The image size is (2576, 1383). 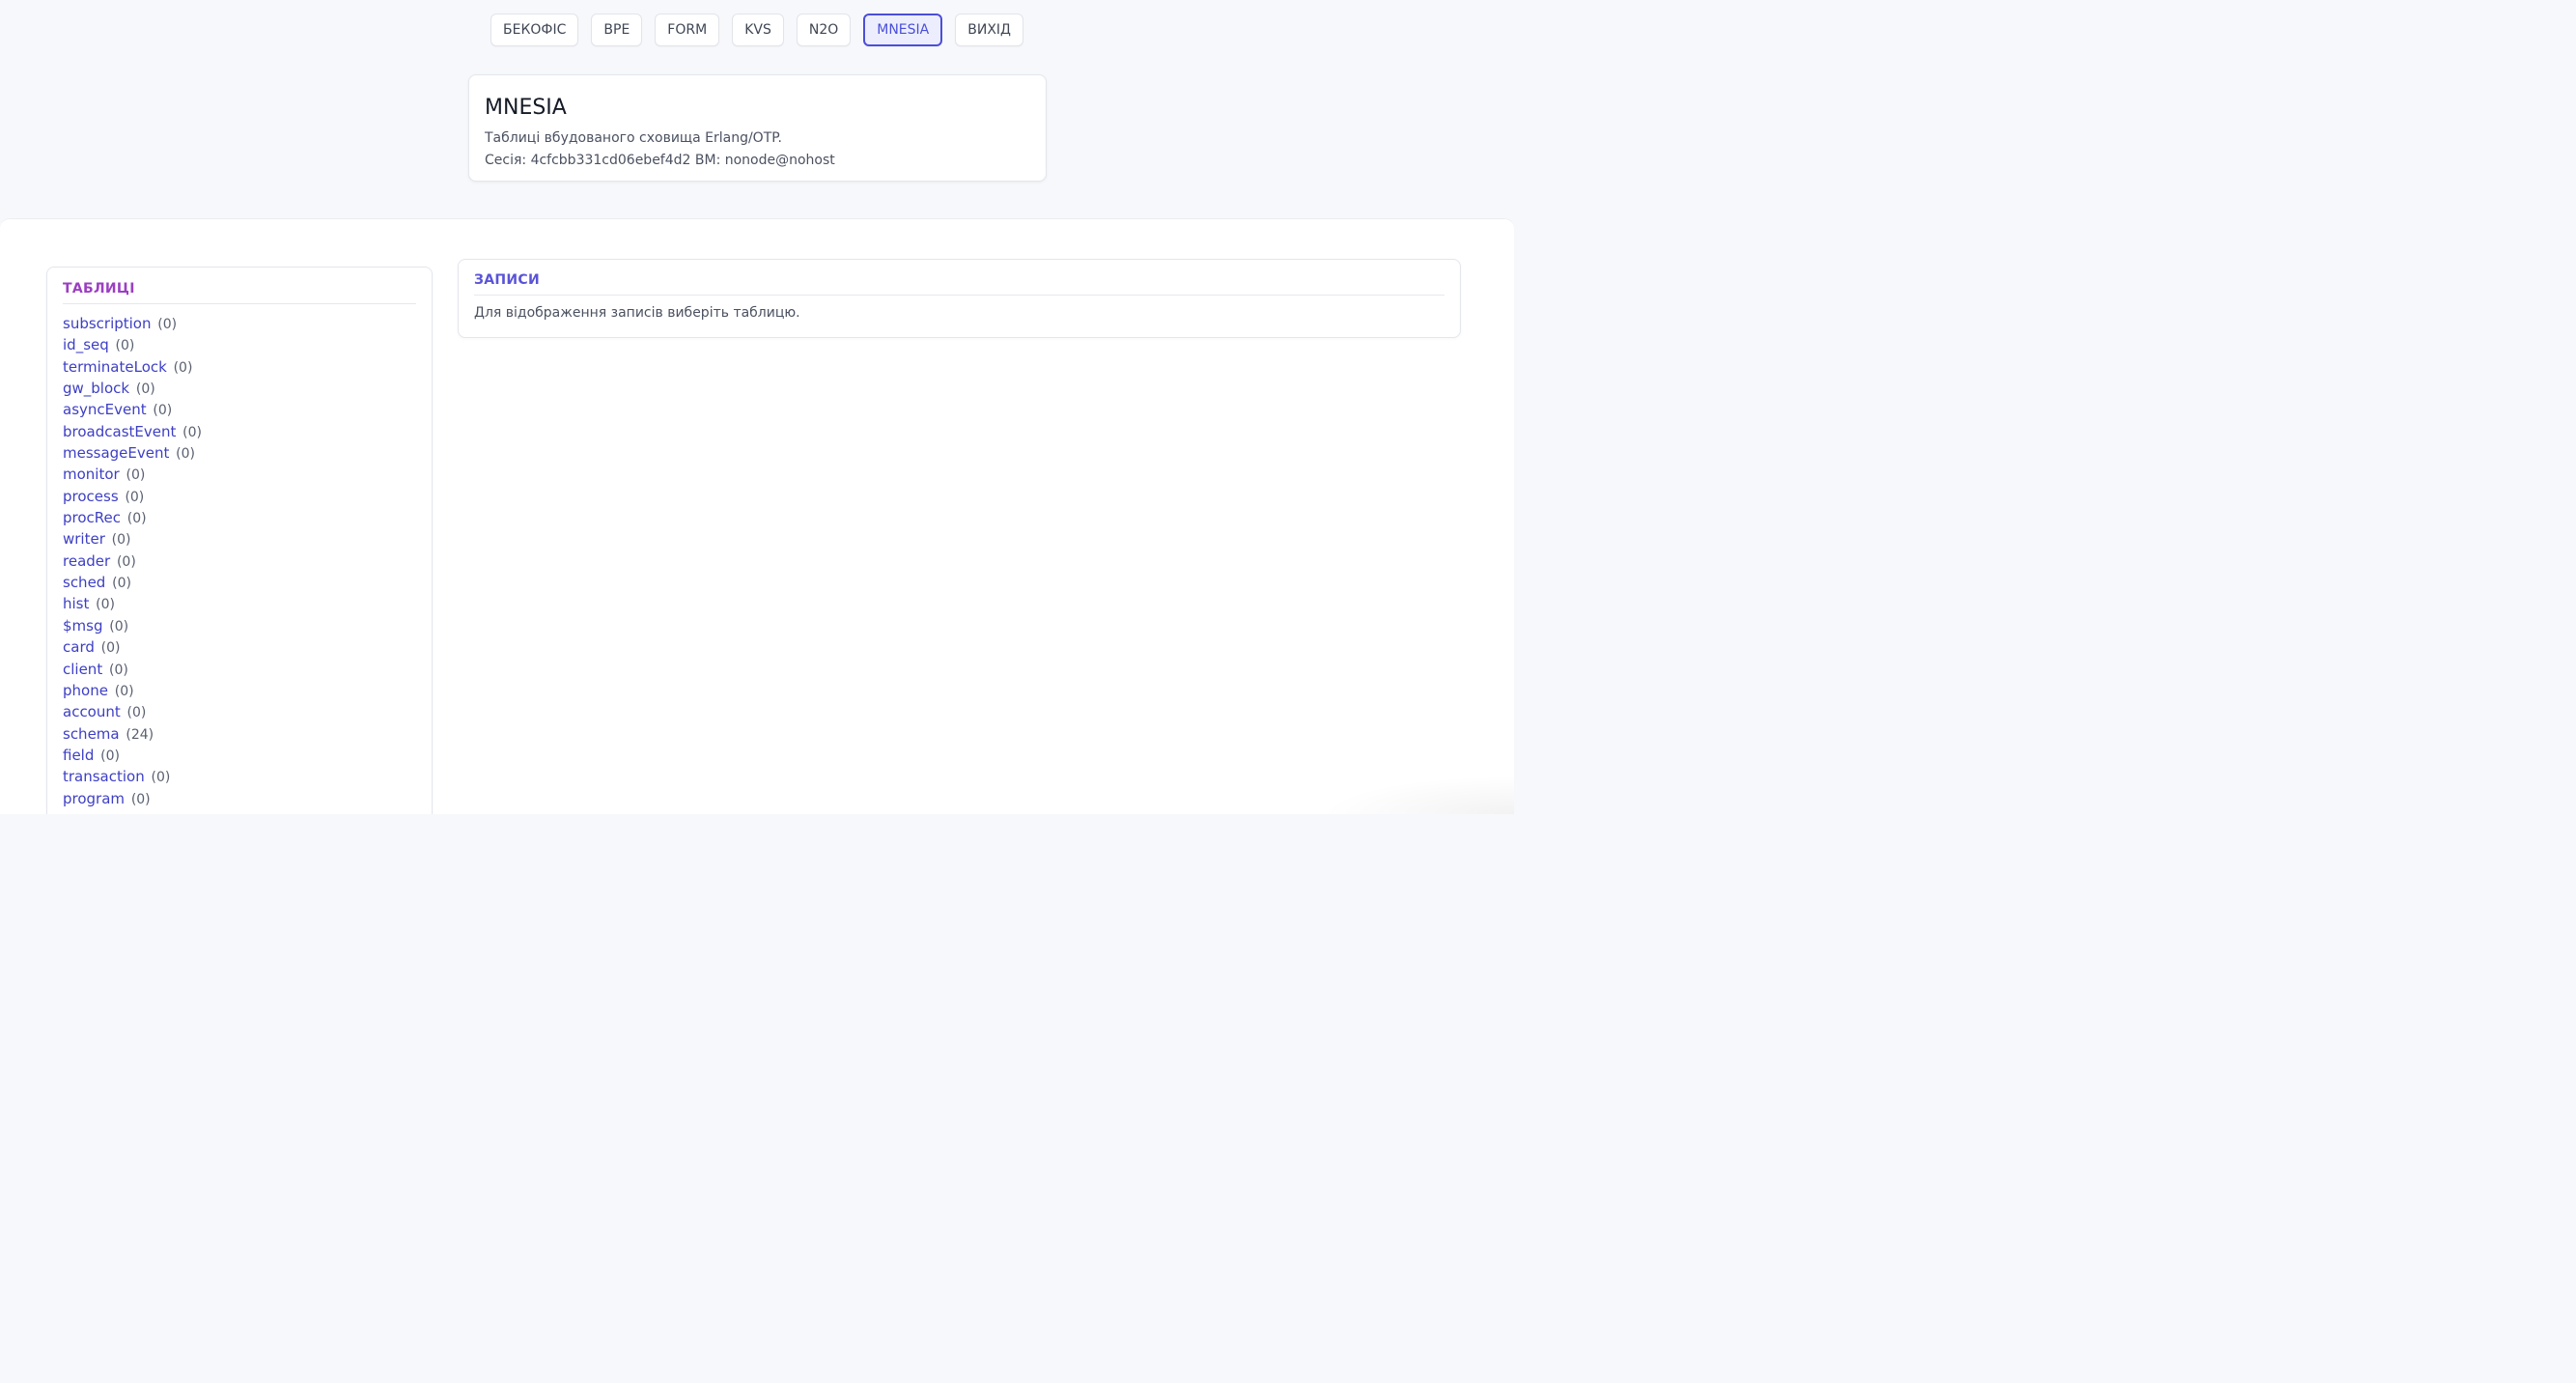 What do you see at coordinates (240, 711) in the screenshot?
I see `table-list-item: account (0)` at bounding box center [240, 711].